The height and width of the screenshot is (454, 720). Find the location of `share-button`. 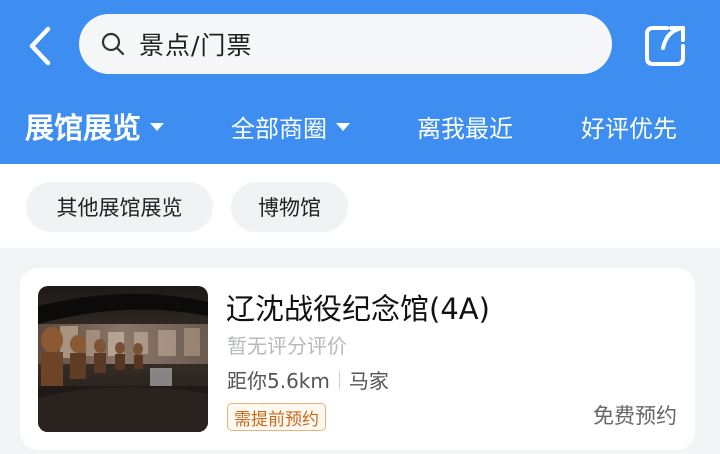

share-button is located at coordinates (665, 46).